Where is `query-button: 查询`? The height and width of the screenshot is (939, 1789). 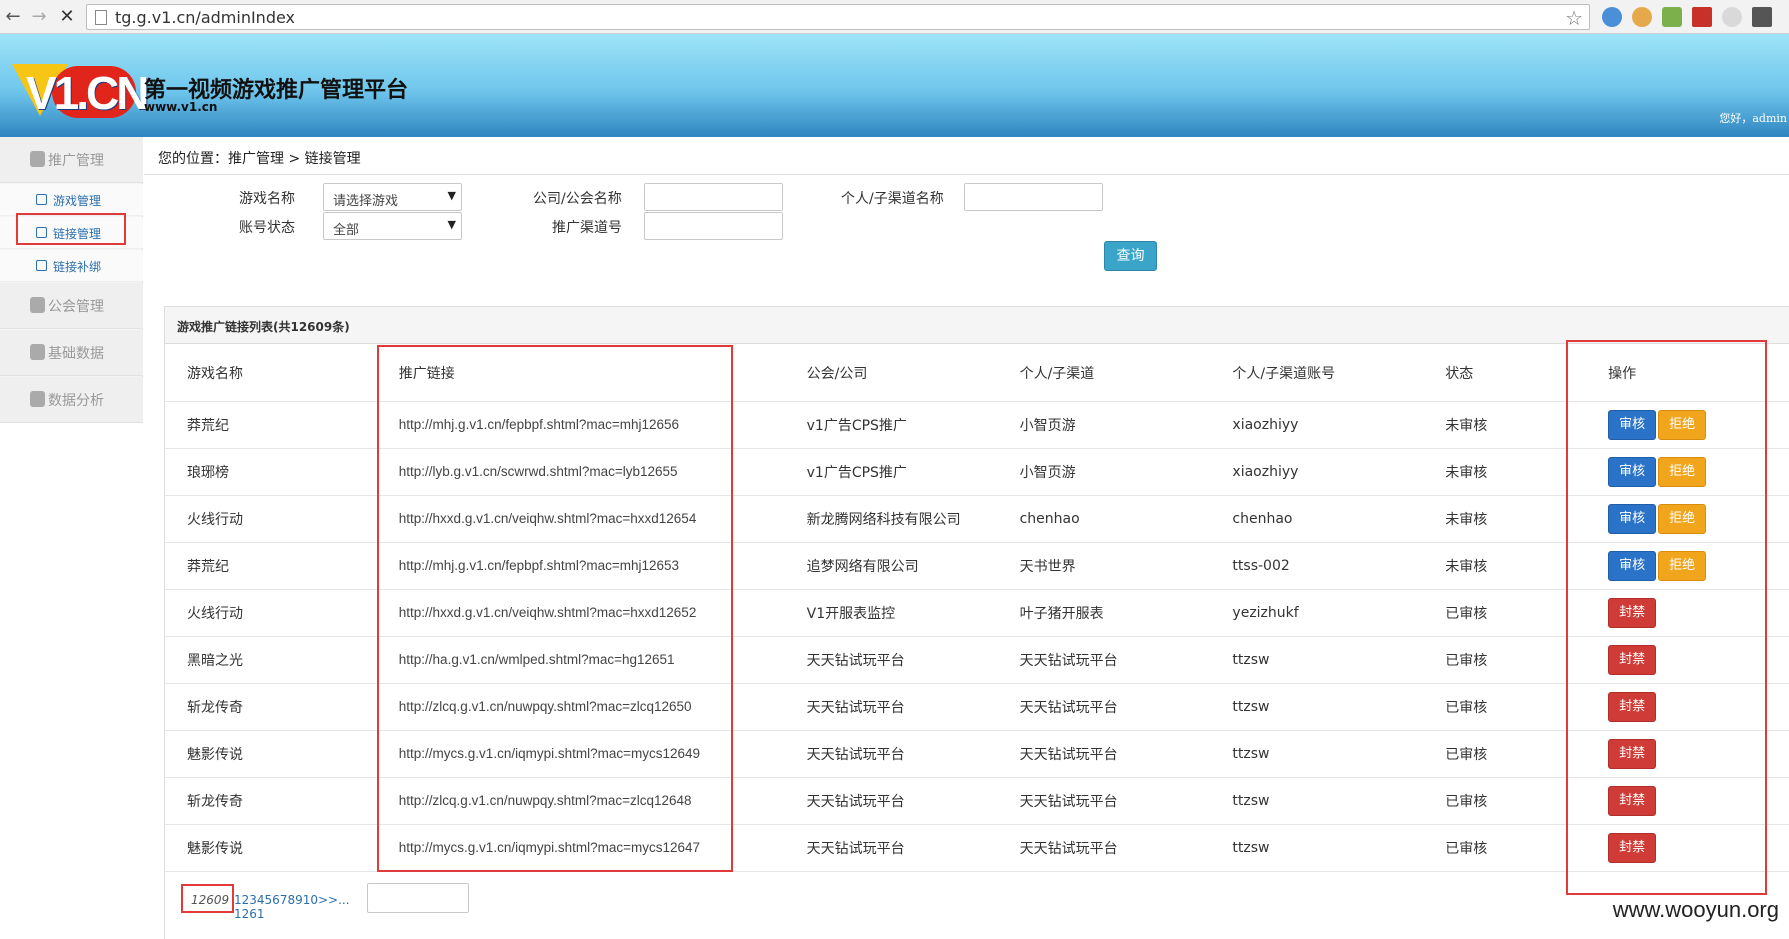
query-button: 查询 is located at coordinates (1130, 256).